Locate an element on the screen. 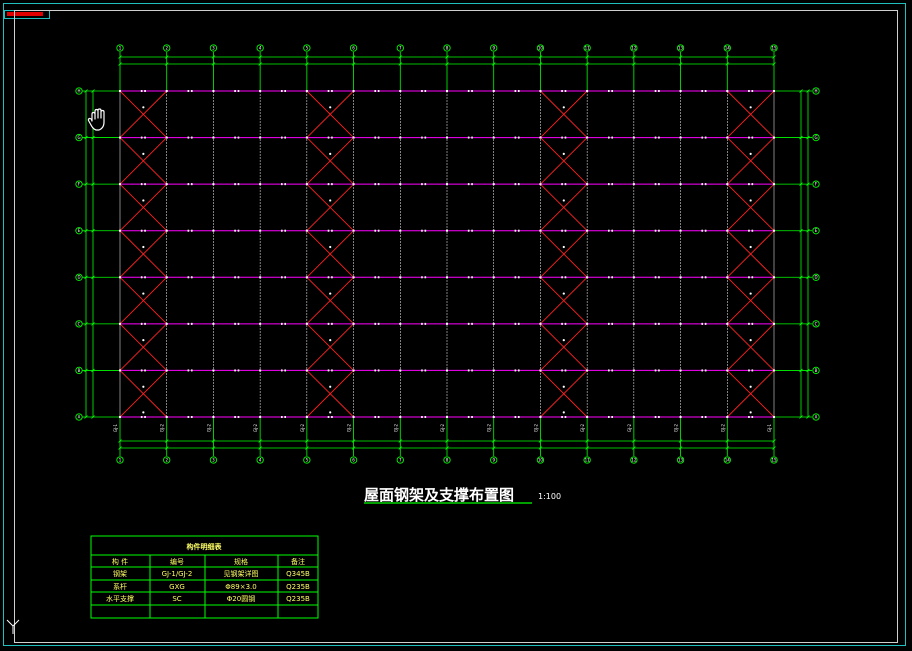 This screenshot has width=912, height=651. column-axis-bubble-label: 13 is located at coordinates (681, 459).